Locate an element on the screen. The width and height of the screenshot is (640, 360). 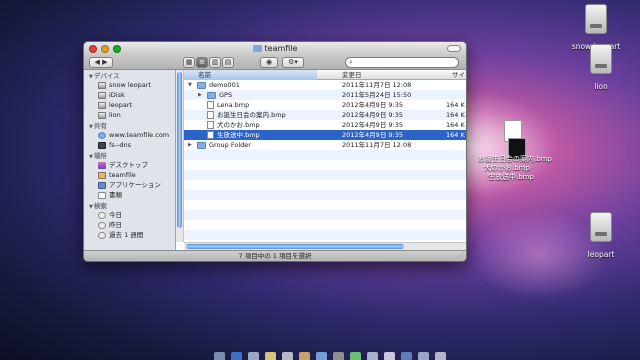
file-row: お誕生日会の案内.bmp 2012年4月9日 9:35 164 K is located at coordinates (325, 115).